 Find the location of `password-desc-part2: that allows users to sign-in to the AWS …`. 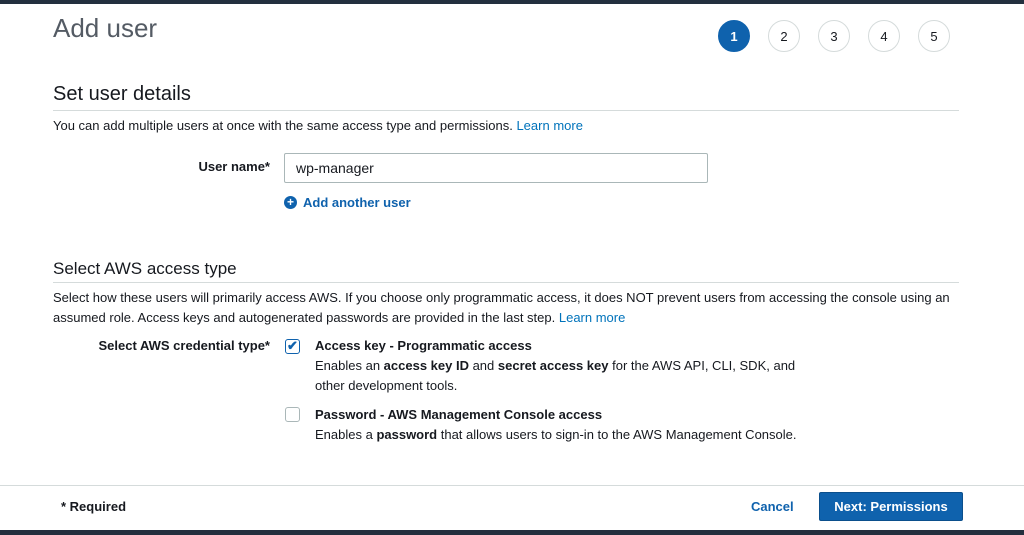

password-desc-part2: that allows users to sign-in to the AWS … is located at coordinates (617, 434).